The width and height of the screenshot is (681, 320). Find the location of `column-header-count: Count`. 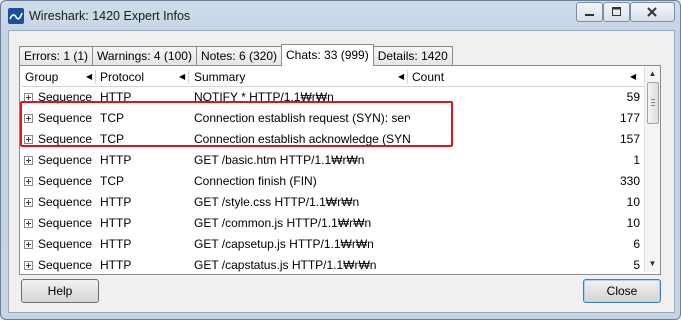

column-header-count: Count is located at coordinates (428, 77).